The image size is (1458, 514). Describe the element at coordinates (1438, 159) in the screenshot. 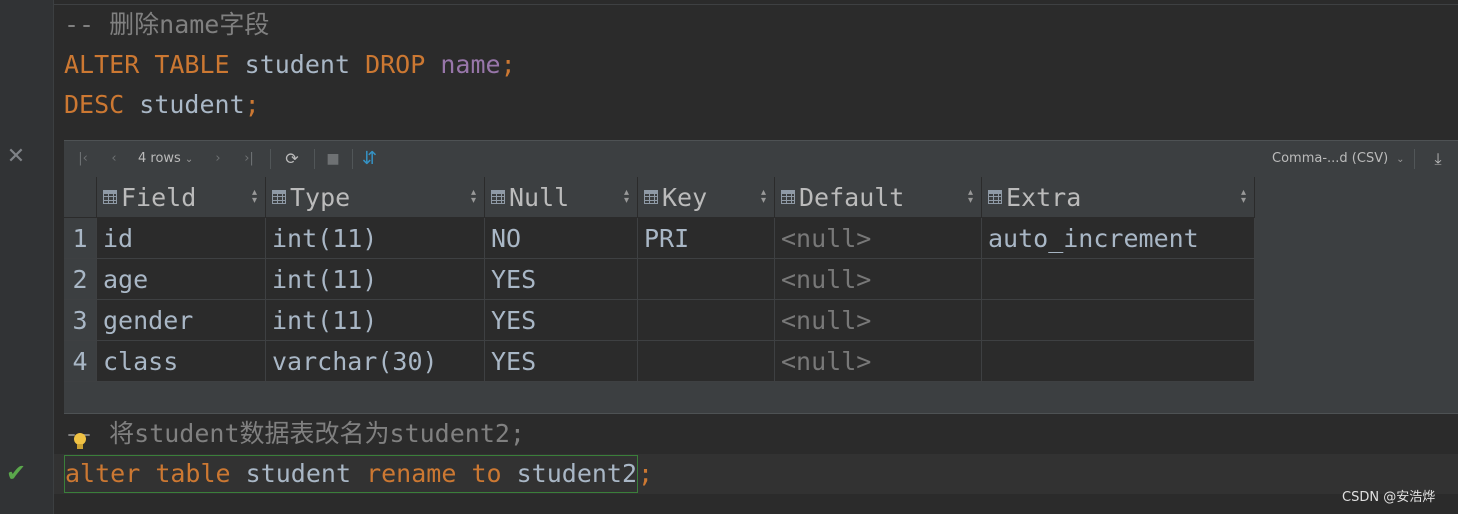

I see `download-icon: ⤓` at that location.